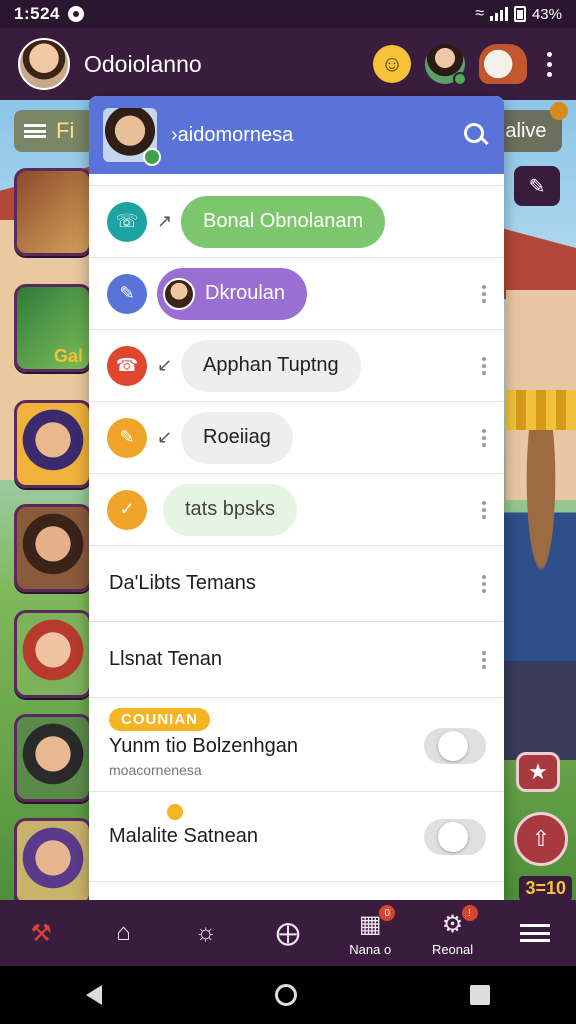 This screenshot has width=576, height=1024. I want to click on battery-percent: 43%, so click(546, 14).